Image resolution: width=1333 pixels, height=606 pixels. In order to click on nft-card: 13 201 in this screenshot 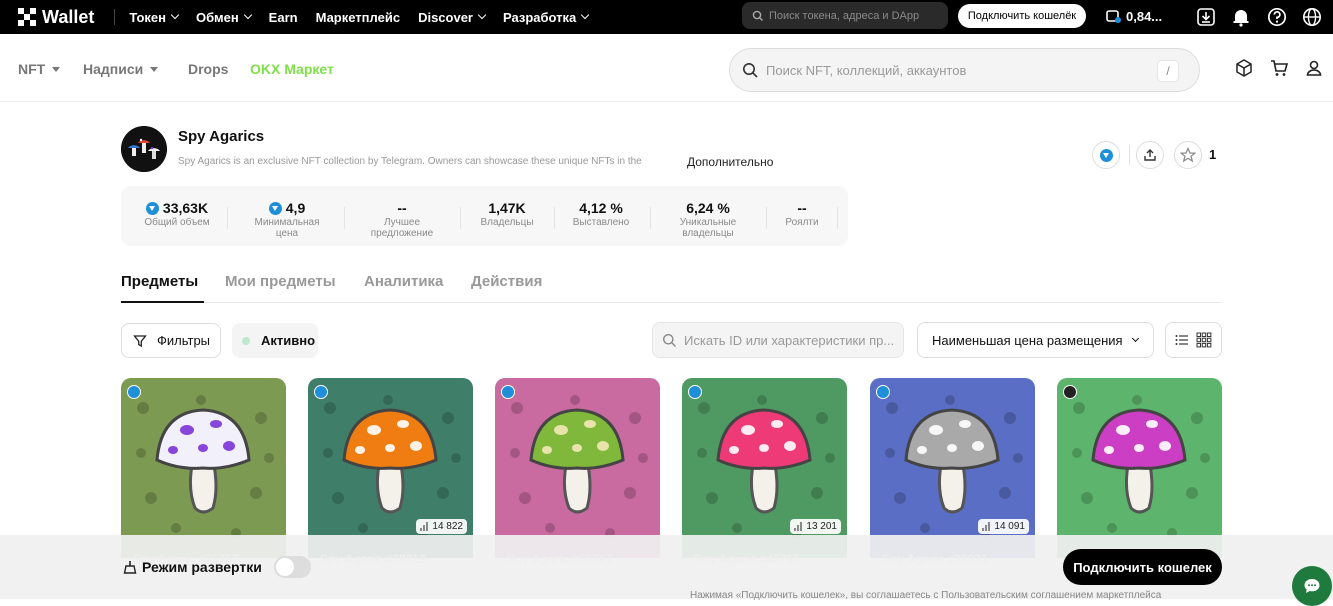, I will do `click(764, 468)`.